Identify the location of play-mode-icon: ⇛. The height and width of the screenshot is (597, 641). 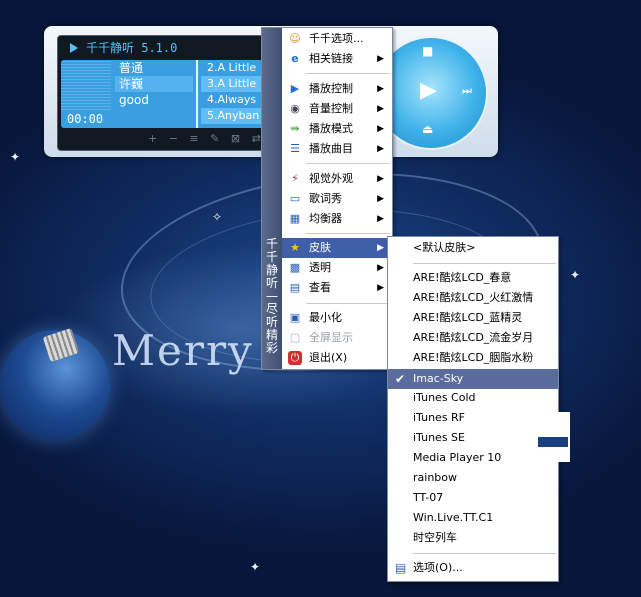
(295, 128).